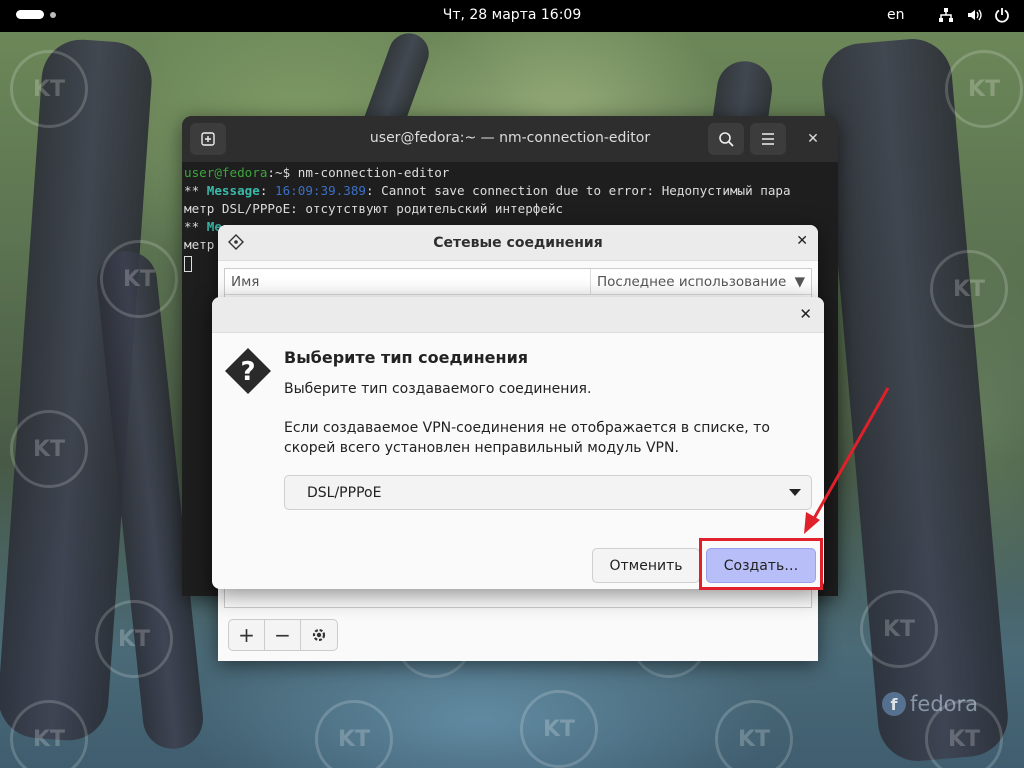 This screenshot has width=1024, height=768. I want to click on search-button, so click(726, 139).